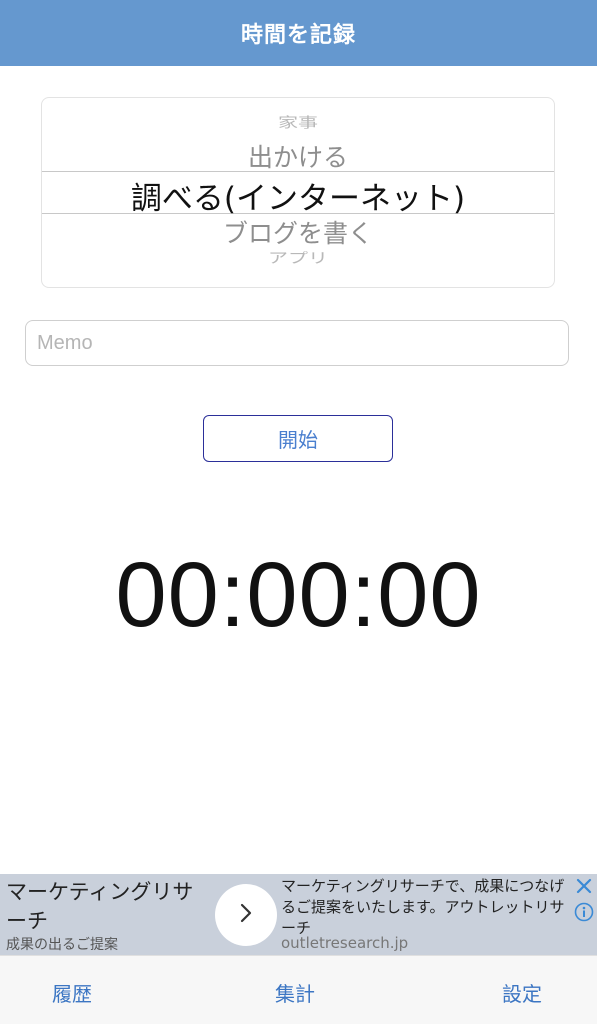  Describe the element at coordinates (298, 195) in the screenshot. I see `picker-item-selected: 調べる(インターネット)` at that location.